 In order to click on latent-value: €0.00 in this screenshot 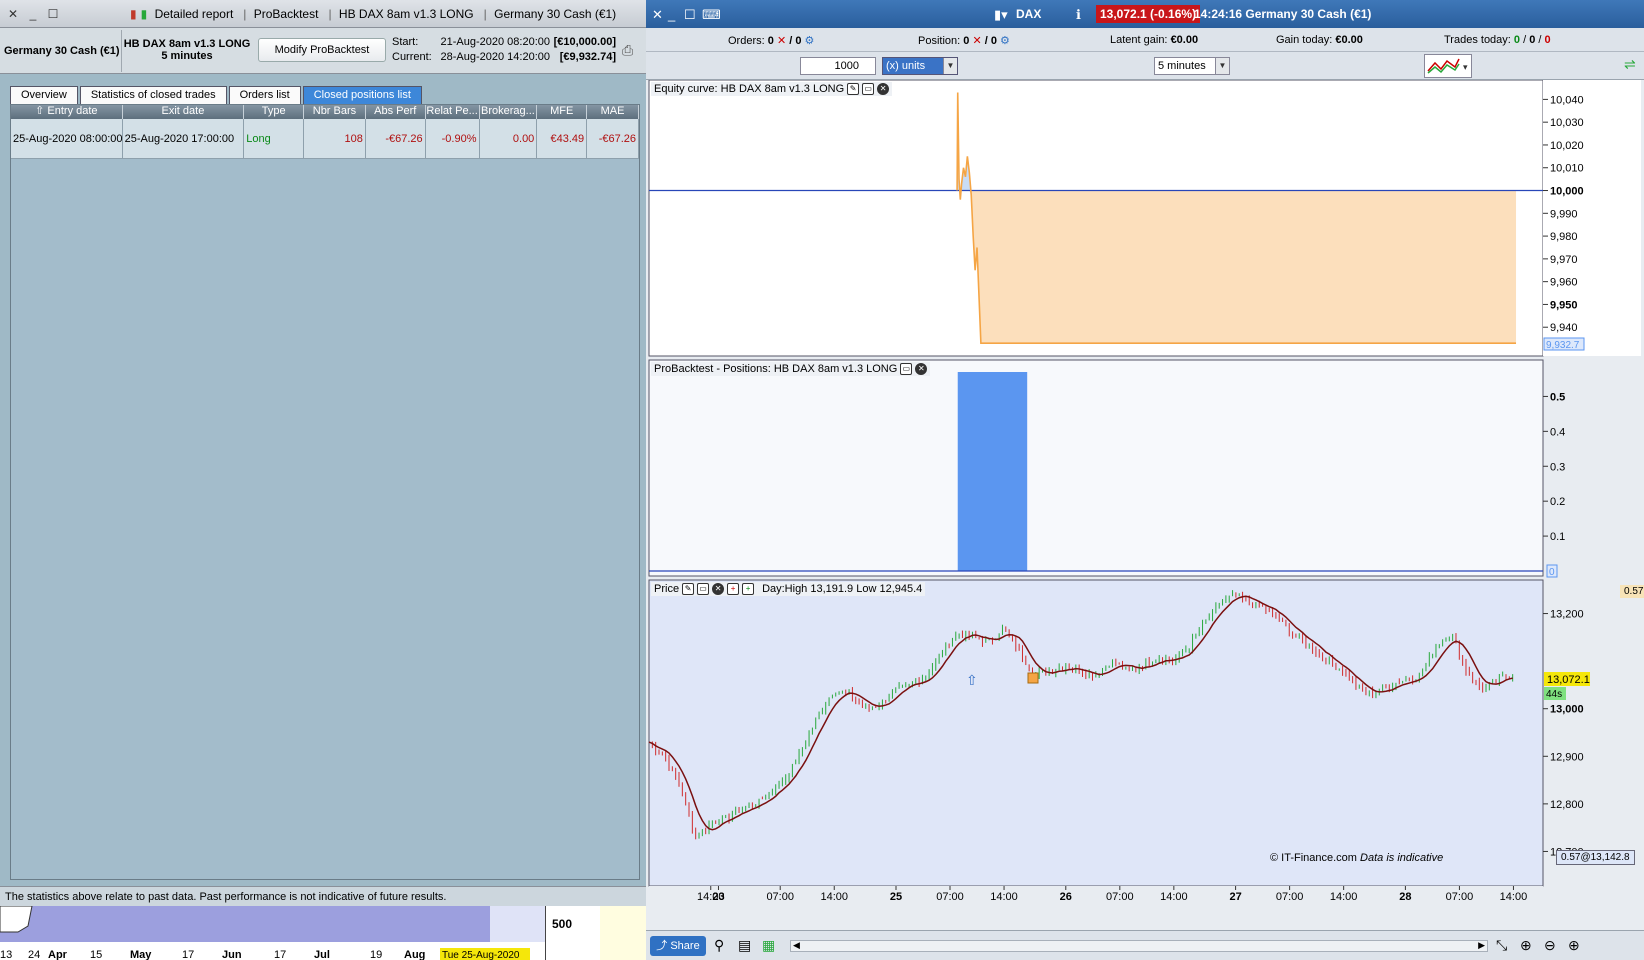, I will do `click(1184, 40)`.